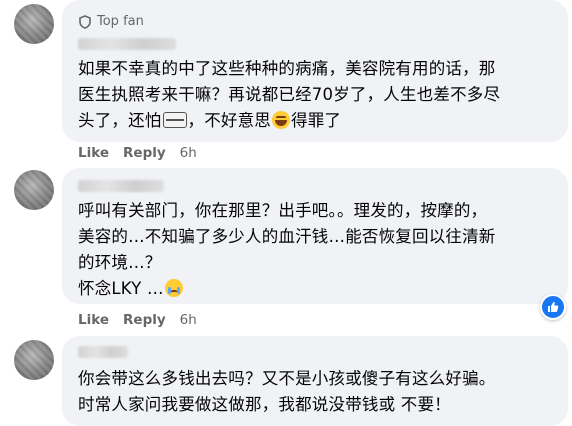 Image resolution: width=572 pixels, height=426 pixels. What do you see at coordinates (264, 404) in the screenshot?
I see `text-line: 时常人家问我要做这做那，我都说没带钱或 不要！` at bounding box center [264, 404].